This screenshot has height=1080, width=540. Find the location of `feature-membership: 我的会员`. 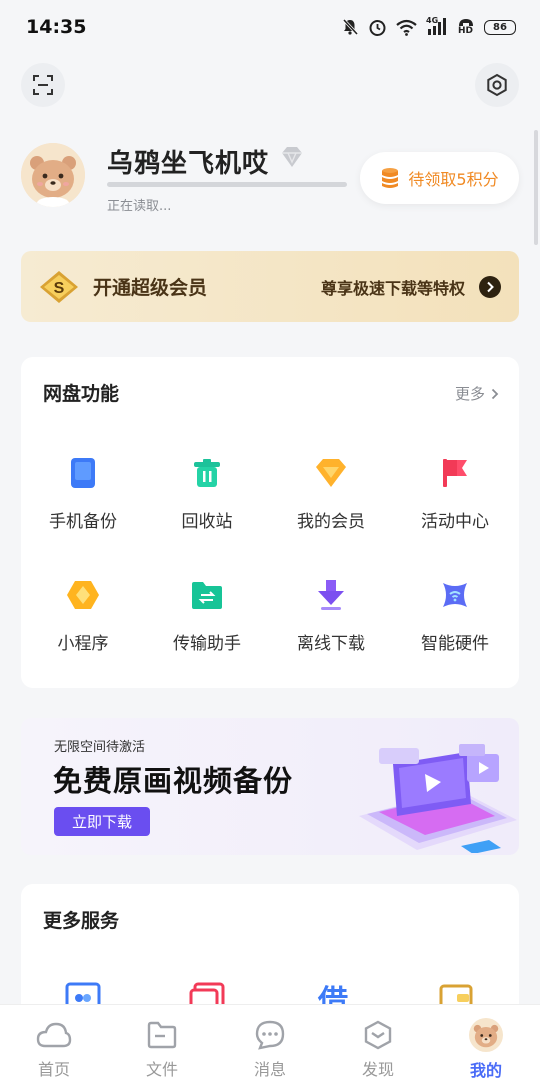

feature-membership: 我的会员 is located at coordinates (331, 500).